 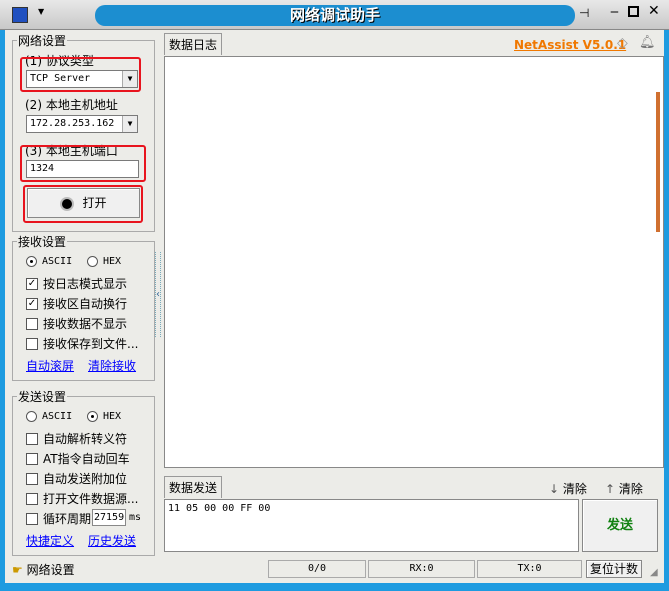 I want to click on receive-hex-radio: HEX, so click(x=104, y=261).